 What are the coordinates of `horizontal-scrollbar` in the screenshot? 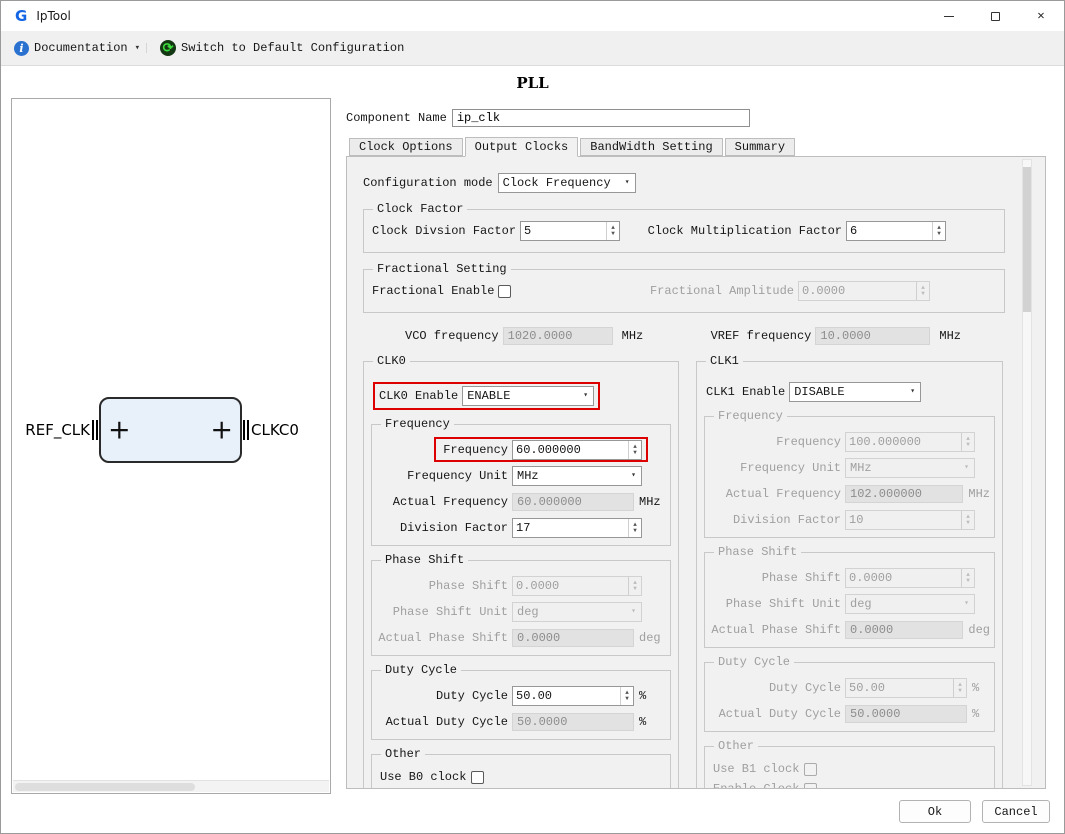 It's located at (171, 786).